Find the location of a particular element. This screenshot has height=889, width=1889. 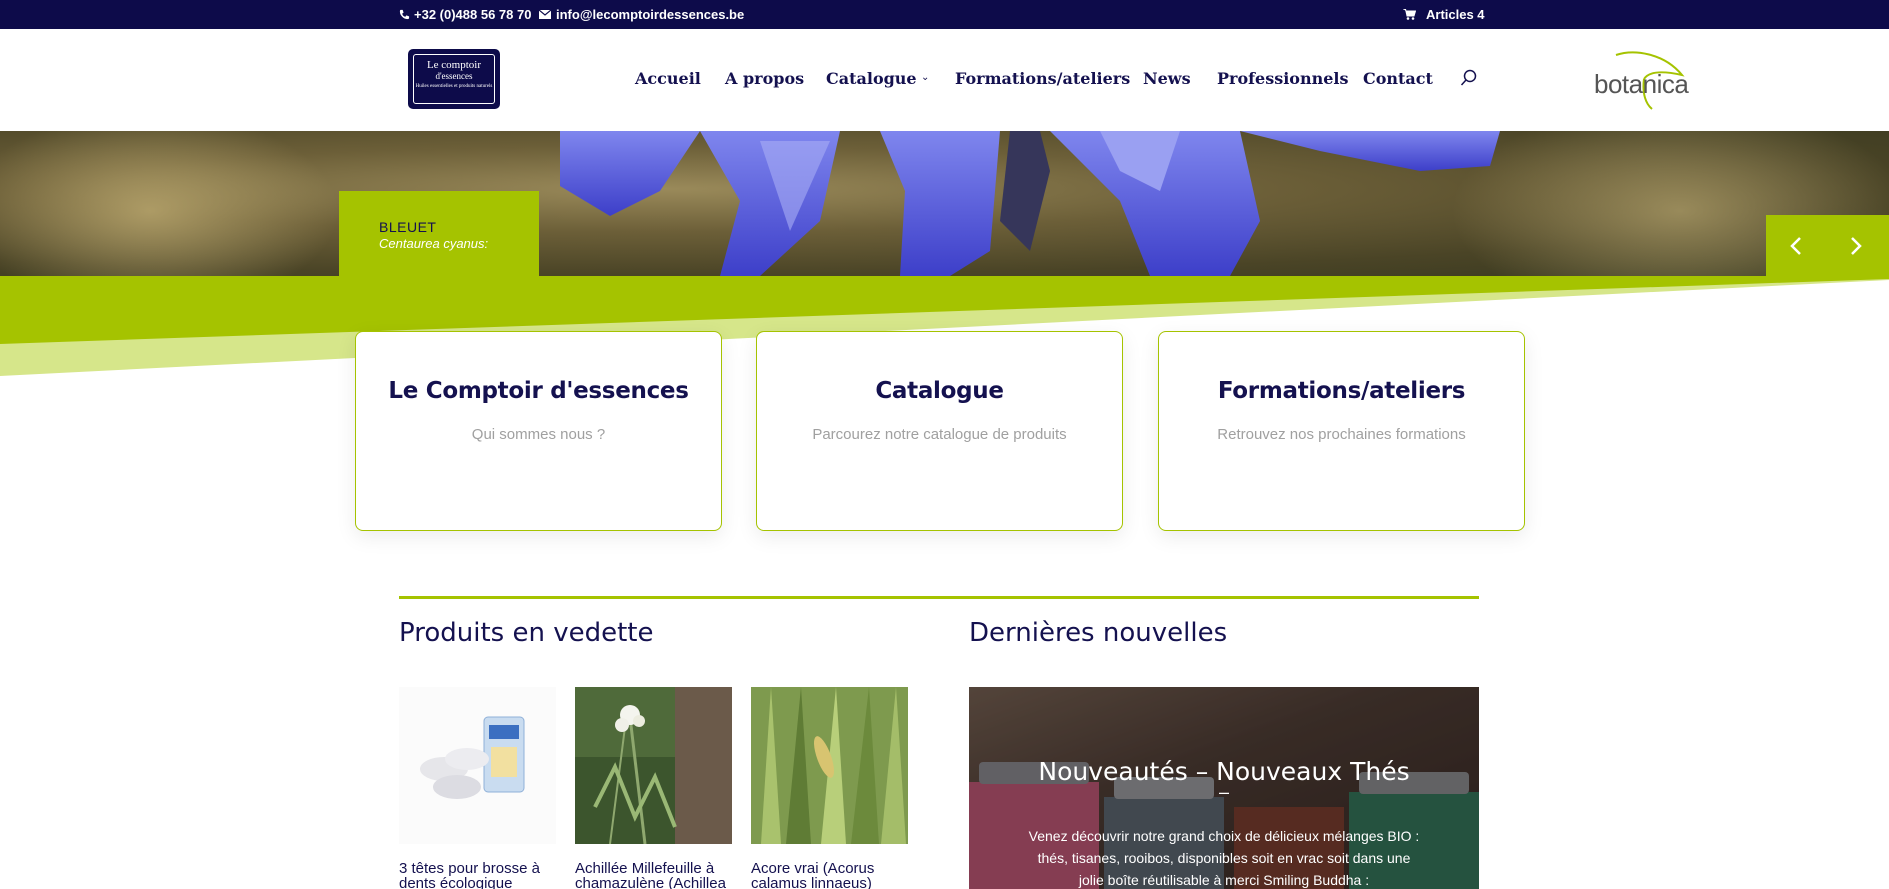

botanica-wordmark: botanica is located at coordinates (1641, 84).